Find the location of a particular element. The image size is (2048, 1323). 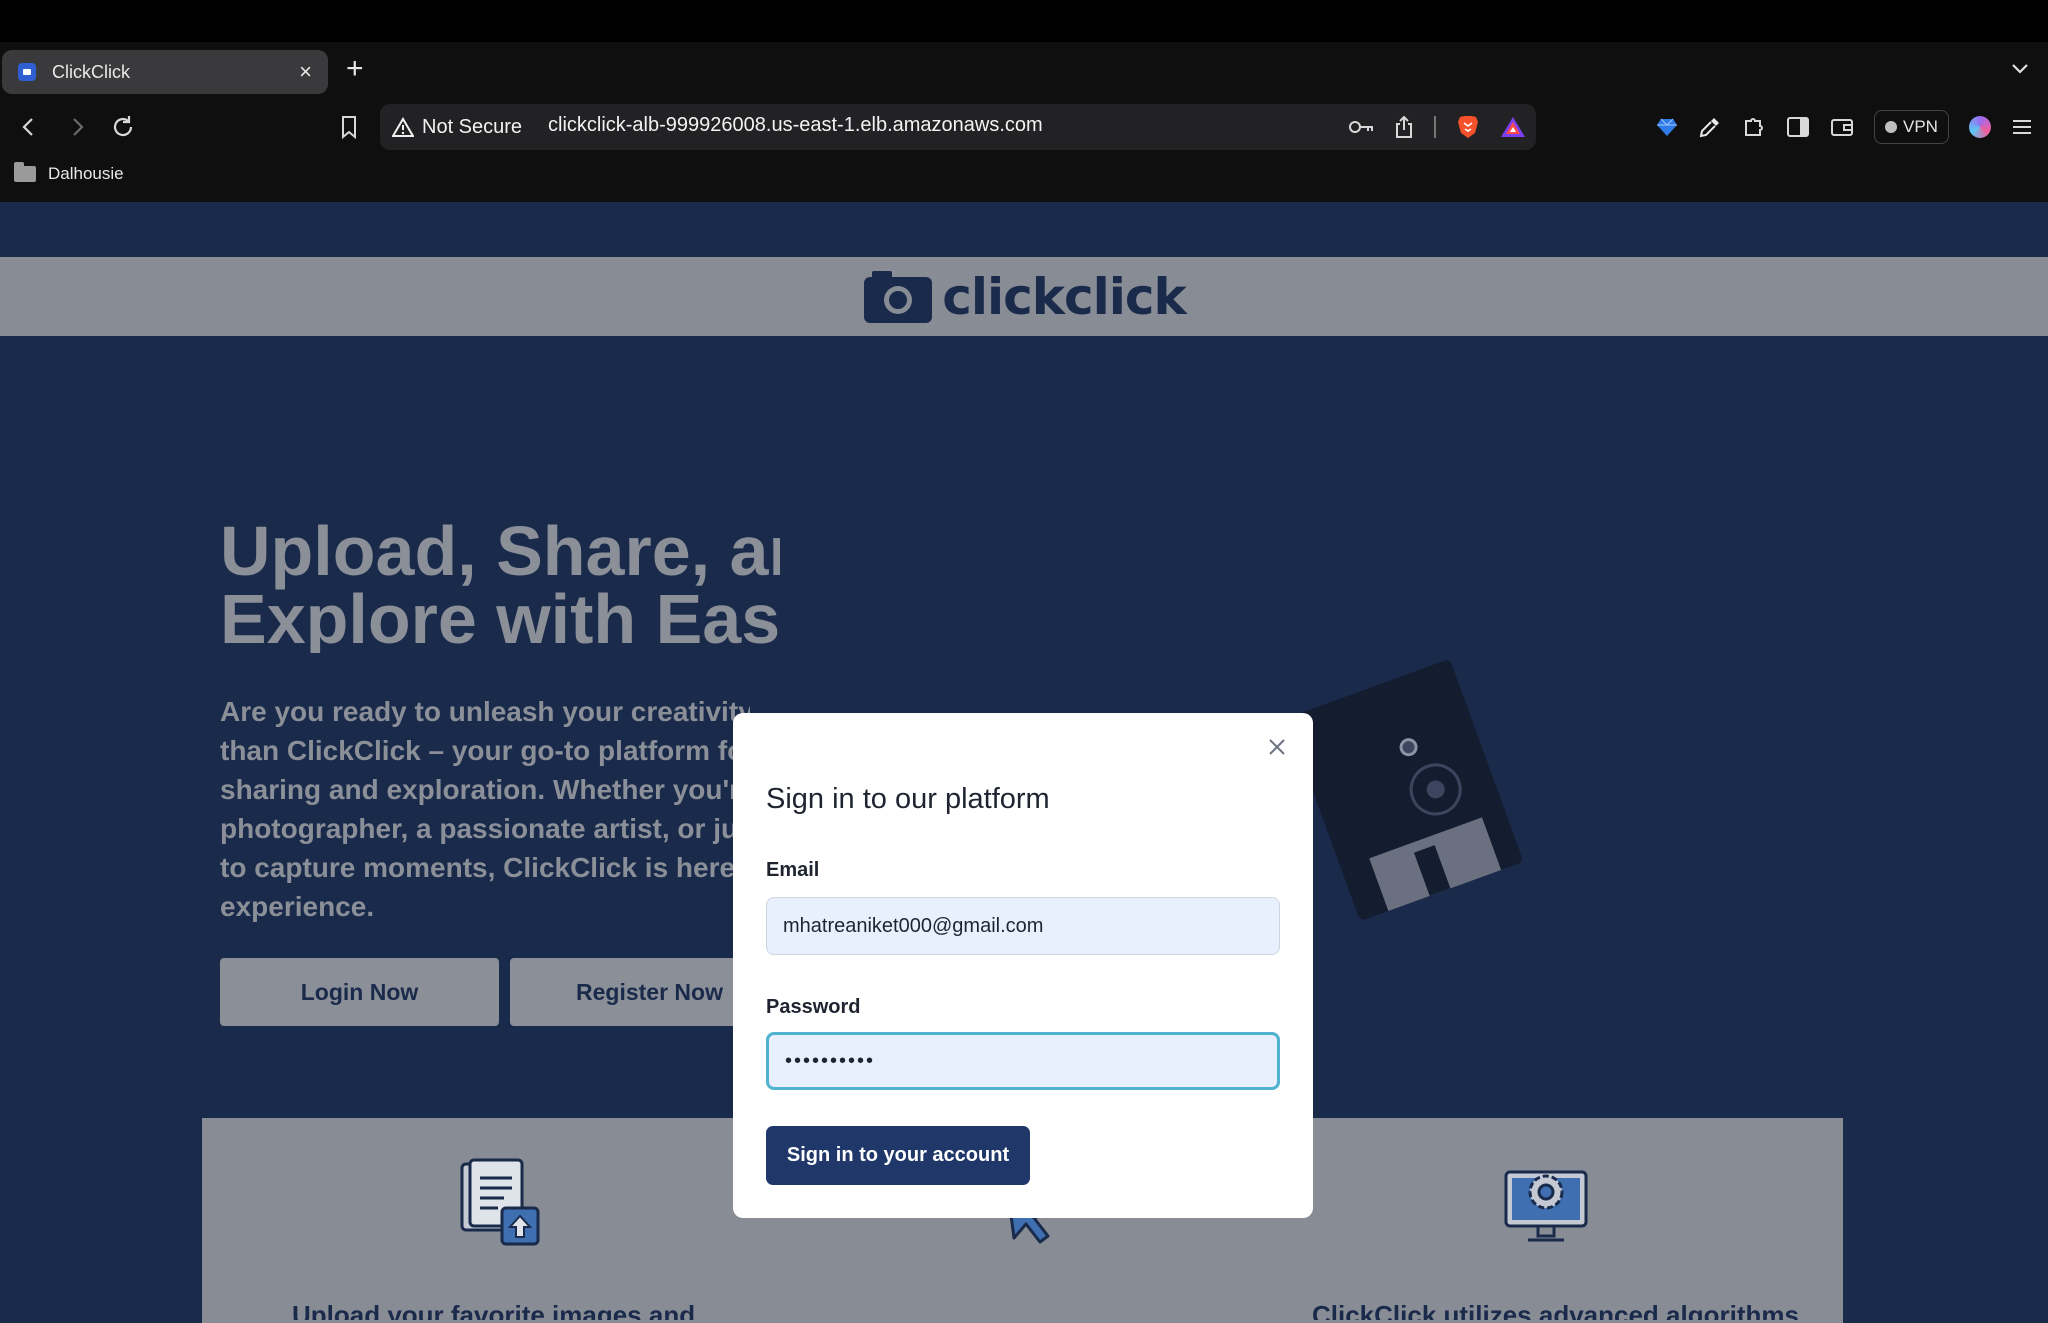

hero-text-line: experience. is located at coordinates (297, 906).